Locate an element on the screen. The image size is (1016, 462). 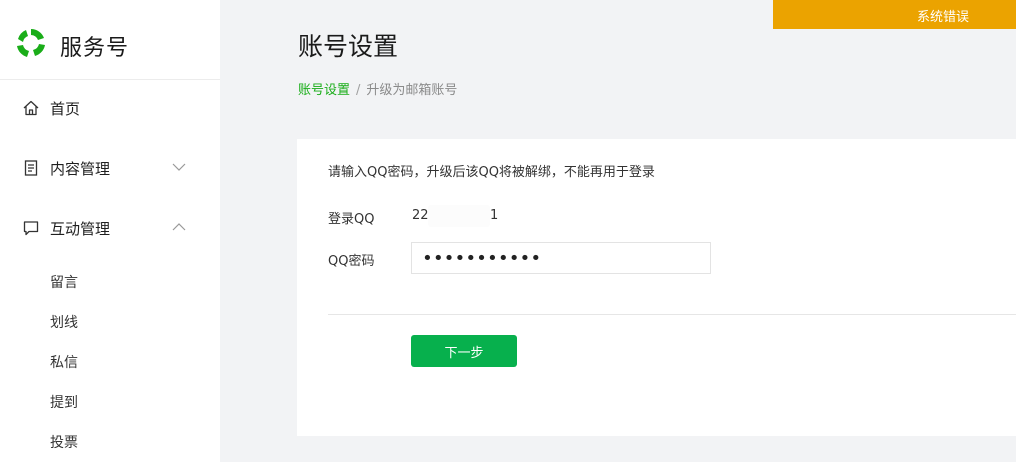
home-icon is located at coordinates (31, 108).